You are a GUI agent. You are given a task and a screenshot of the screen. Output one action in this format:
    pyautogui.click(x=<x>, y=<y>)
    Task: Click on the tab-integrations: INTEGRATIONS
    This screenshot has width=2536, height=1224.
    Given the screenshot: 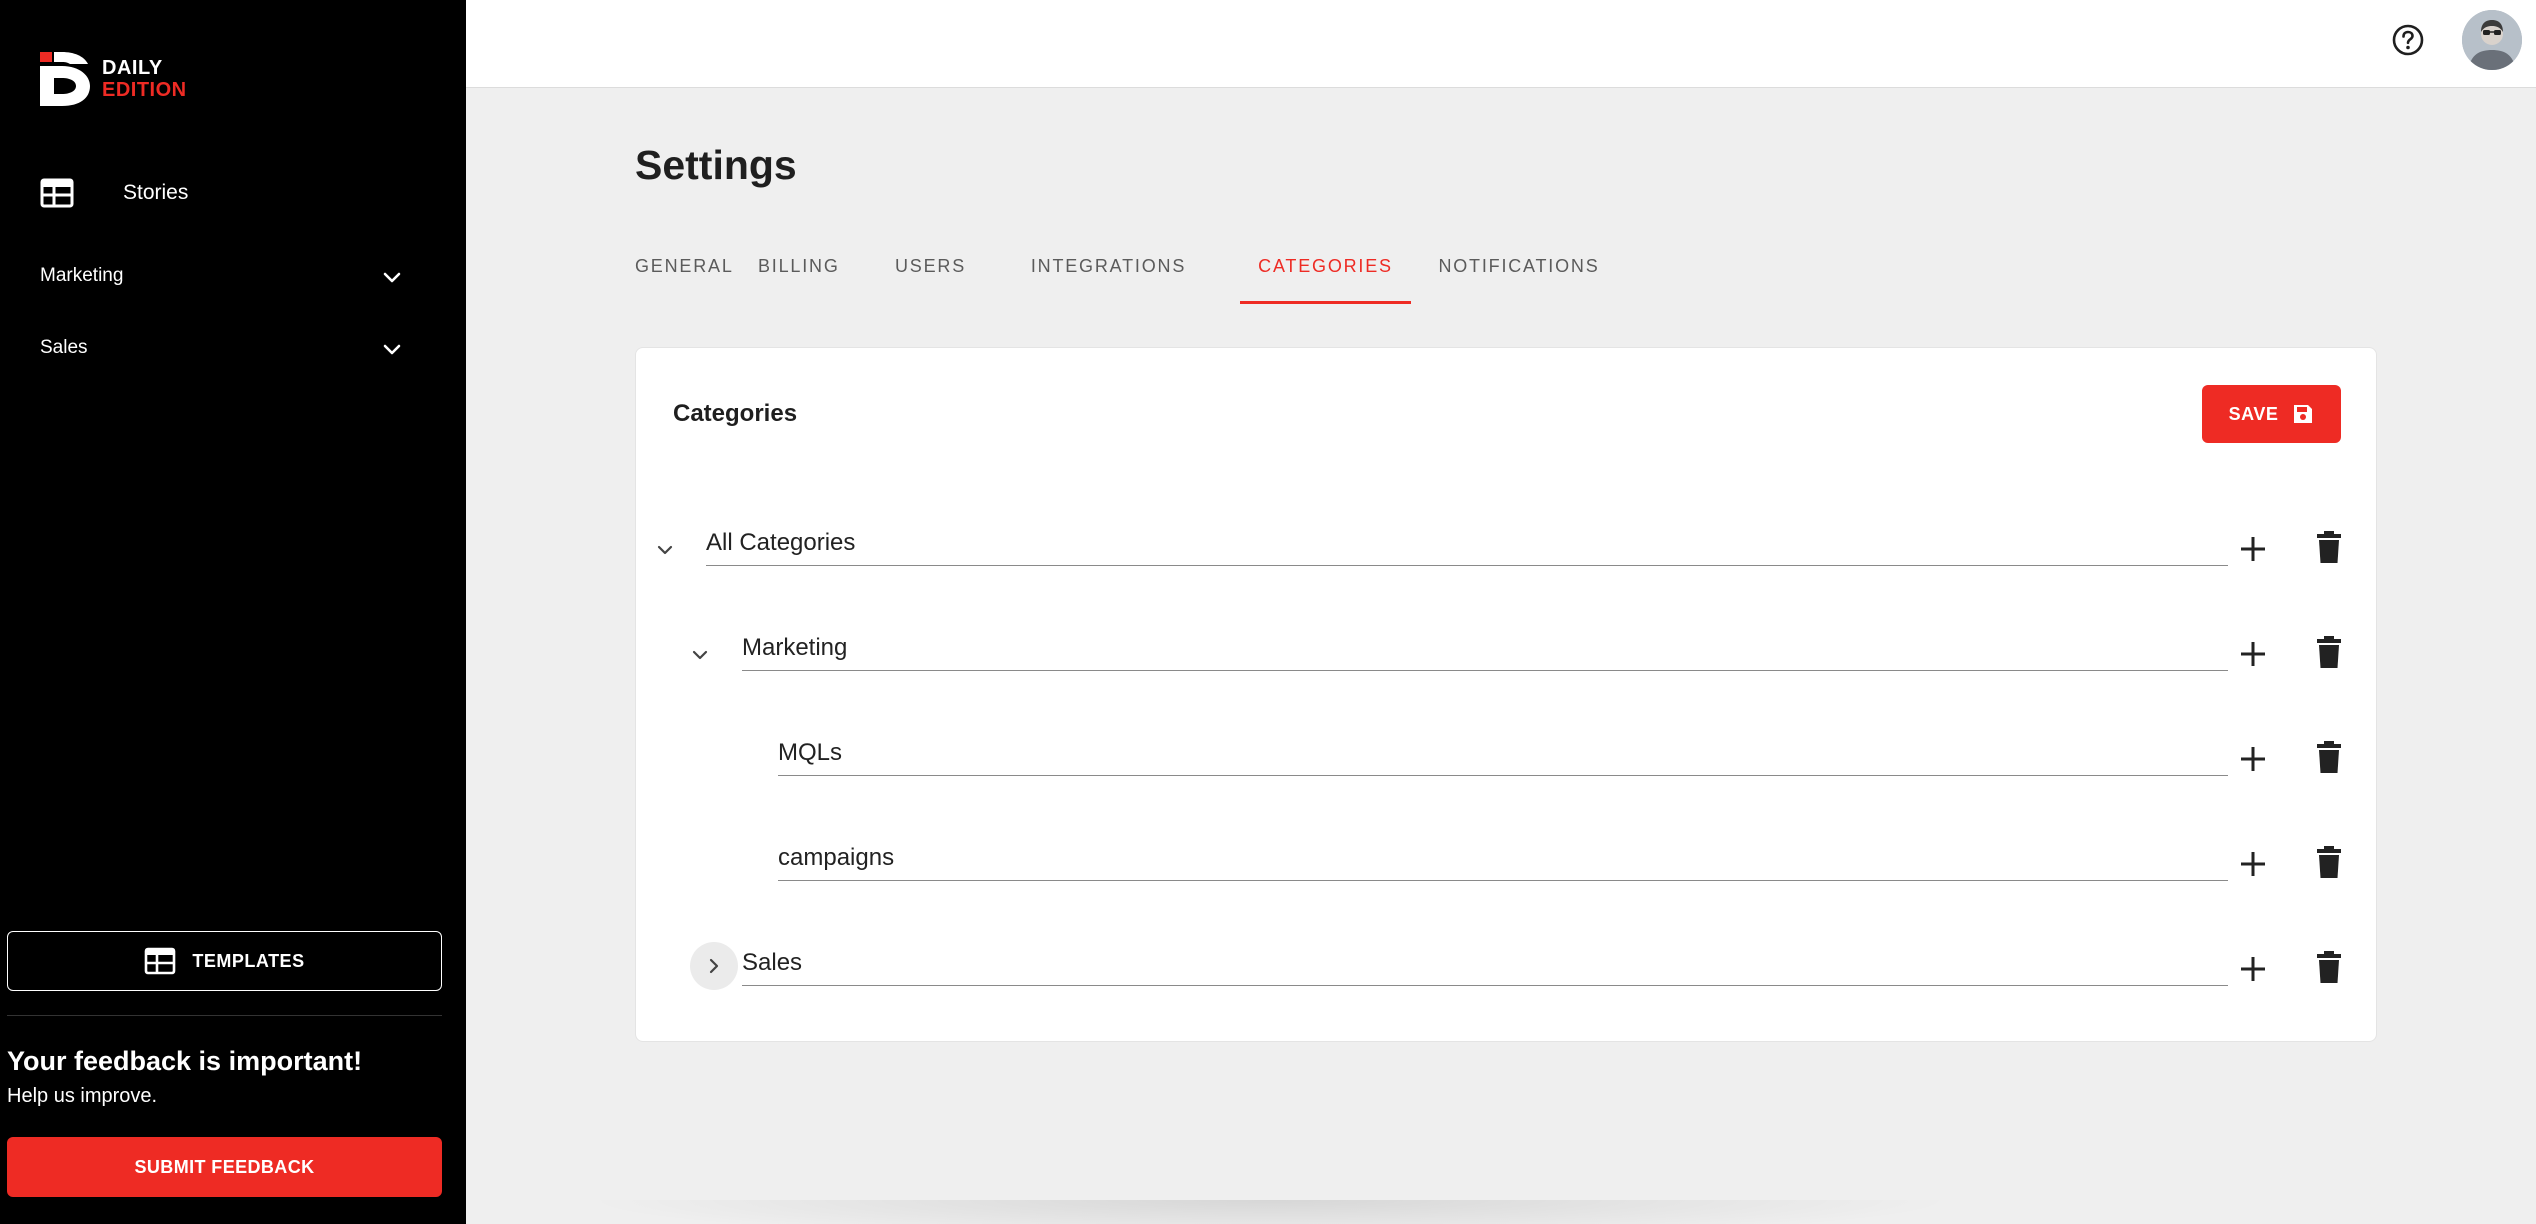 What is the action you would take?
    pyautogui.click(x=1108, y=275)
    